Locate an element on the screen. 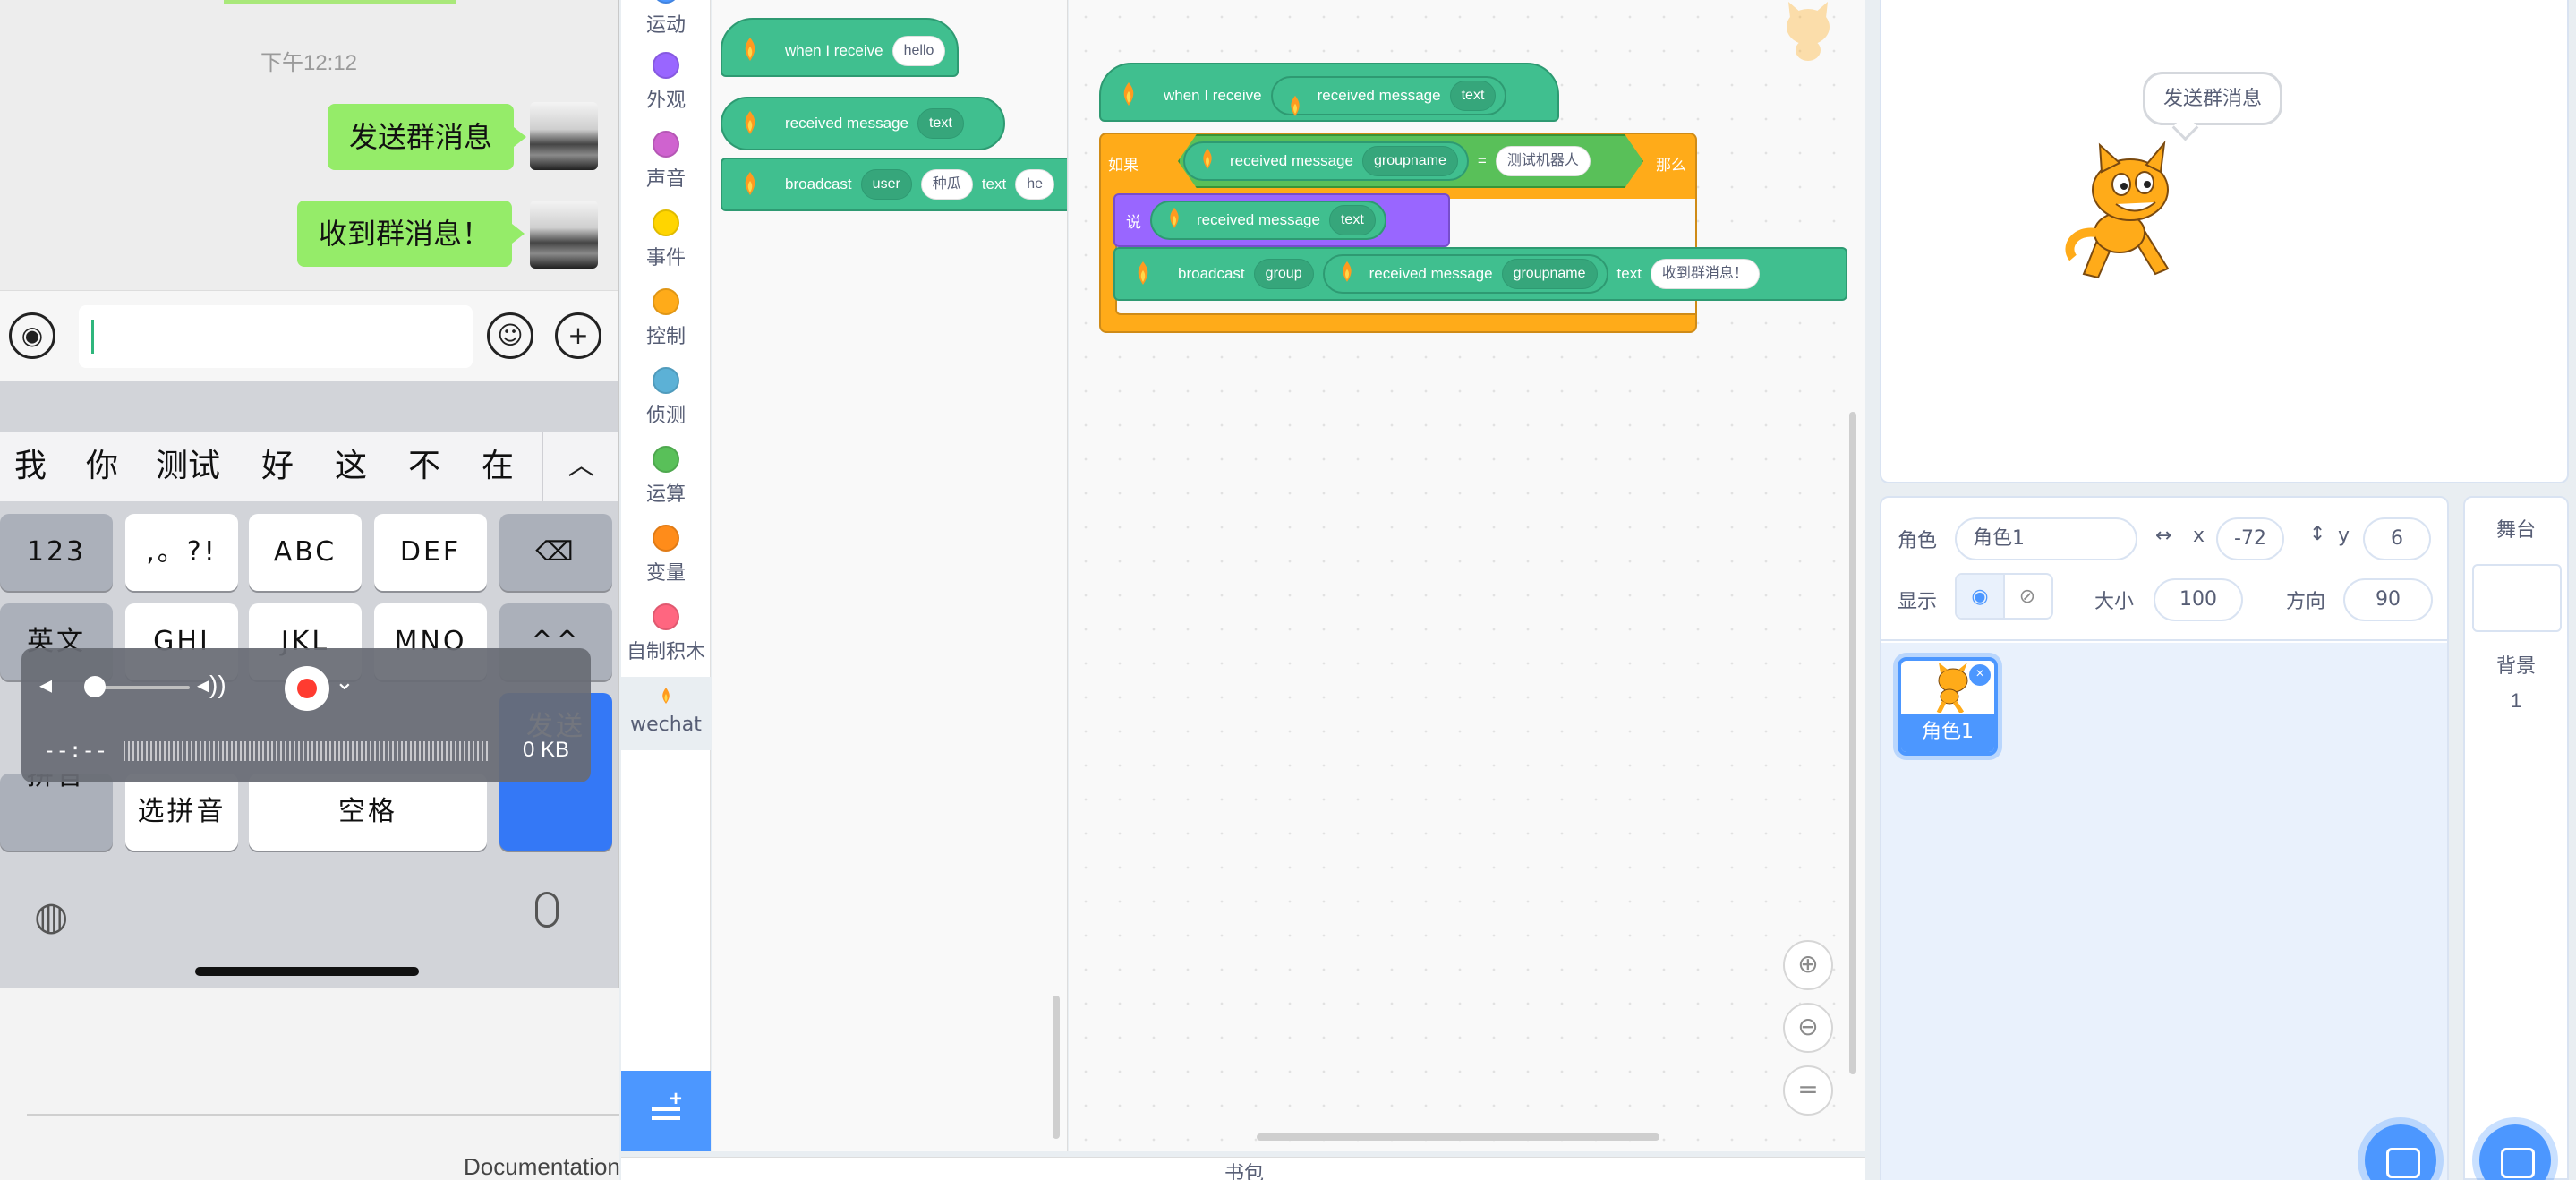 The height and width of the screenshot is (1180, 2576). stage-thumbnail is located at coordinates (2517, 598).